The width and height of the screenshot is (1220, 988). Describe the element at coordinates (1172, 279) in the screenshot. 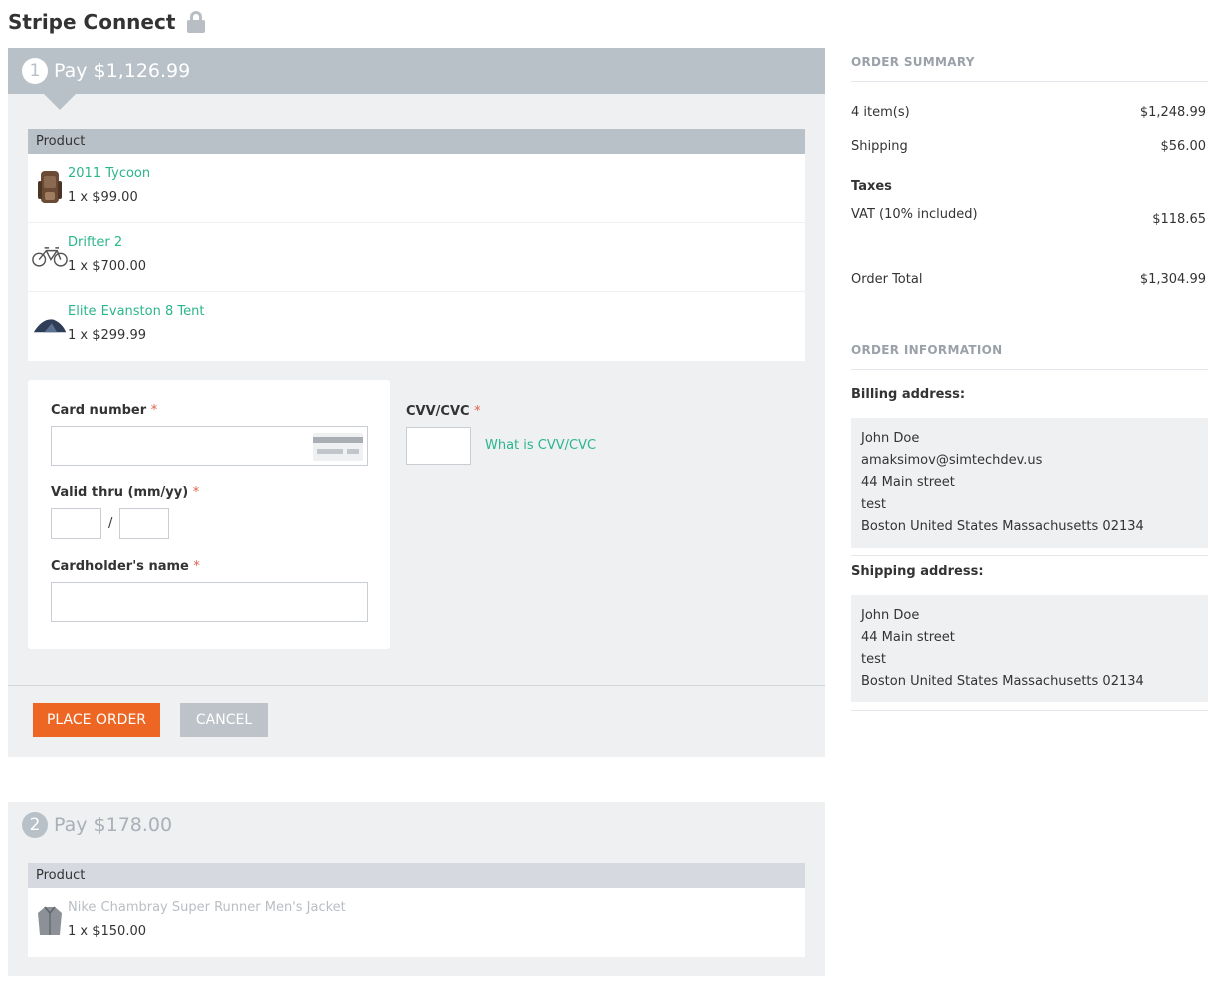

I see `summary-total-value: $1,304.99` at that location.